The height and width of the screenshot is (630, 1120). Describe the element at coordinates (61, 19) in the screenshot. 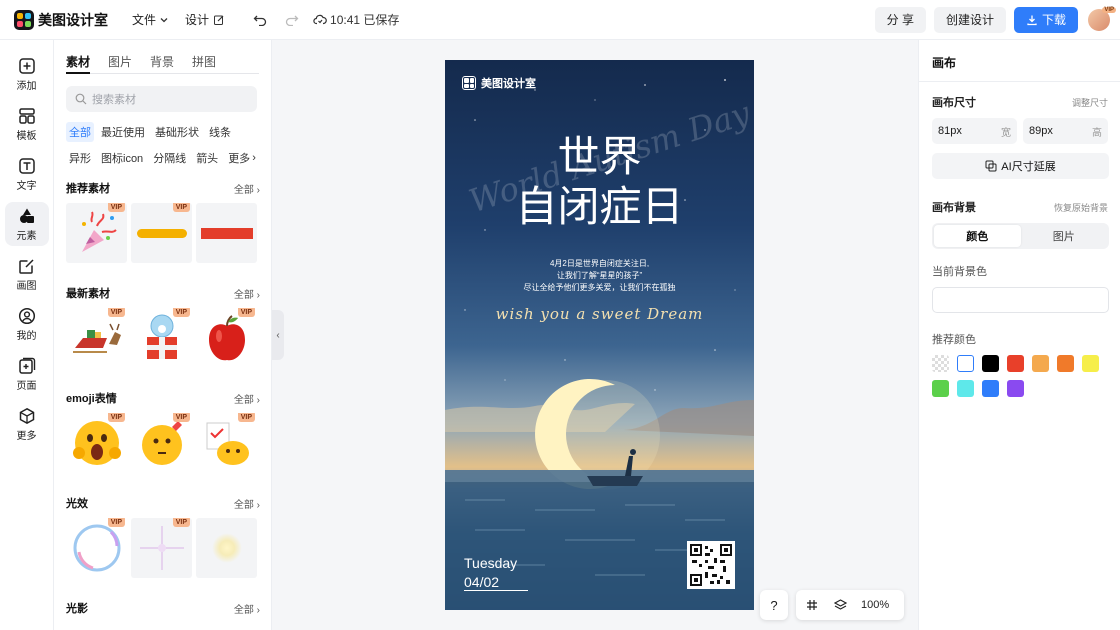

I see `app-logo: 美图设计室` at that location.